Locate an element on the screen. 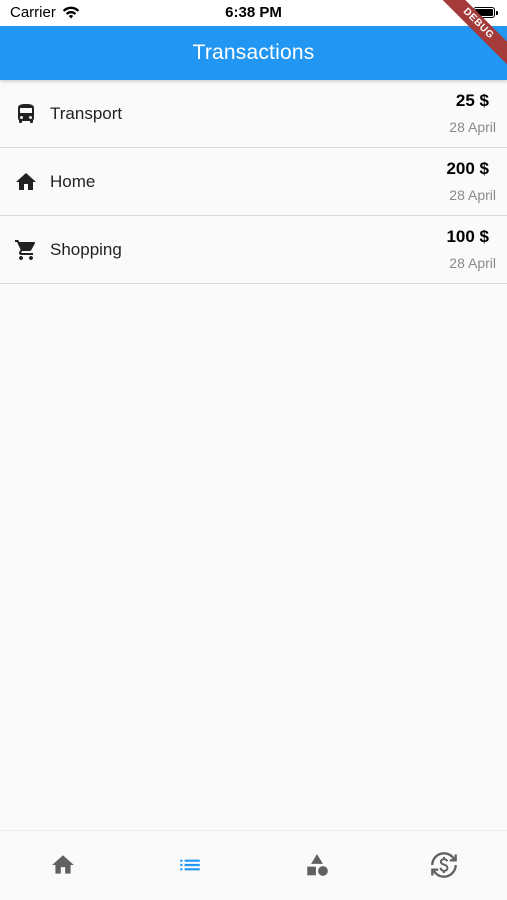 Image resolution: width=507 pixels, height=900 pixels. transaction-row-home: Home 200 $ 28 April is located at coordinates (253, 182).